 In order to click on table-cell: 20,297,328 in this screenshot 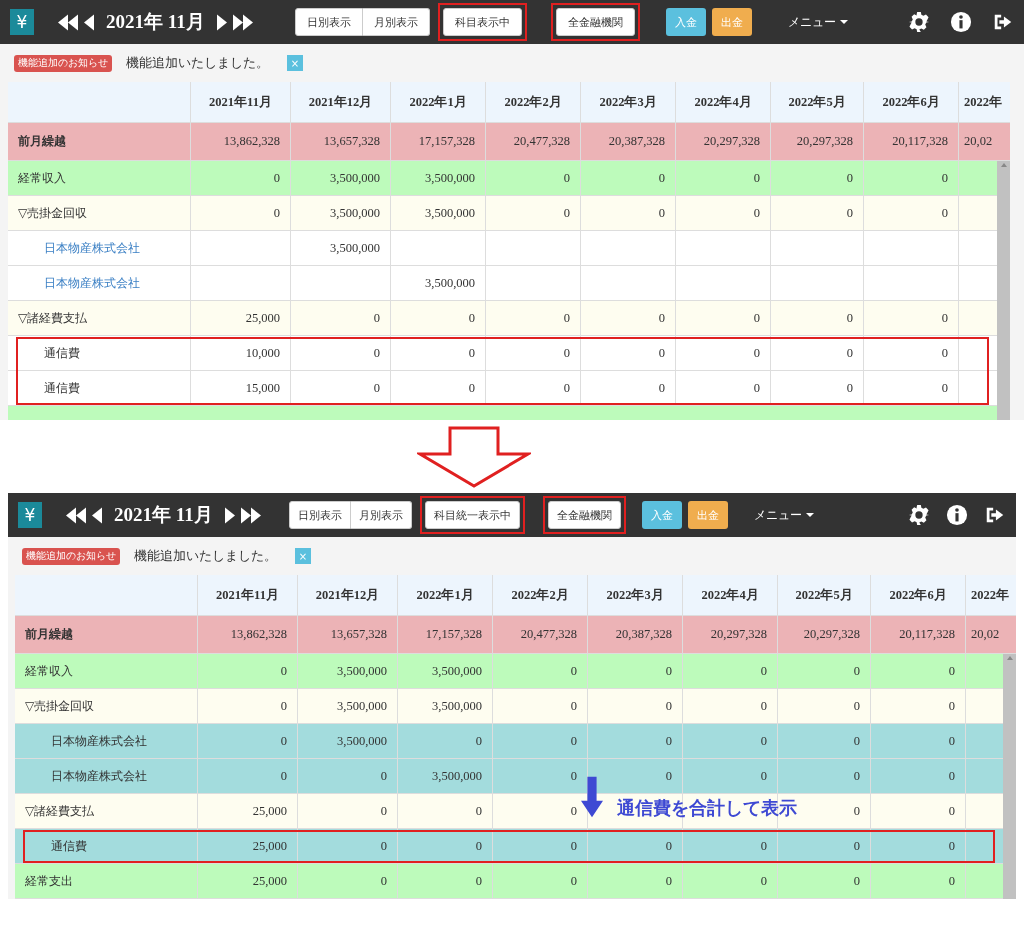, I will do `click(731, 141)`.